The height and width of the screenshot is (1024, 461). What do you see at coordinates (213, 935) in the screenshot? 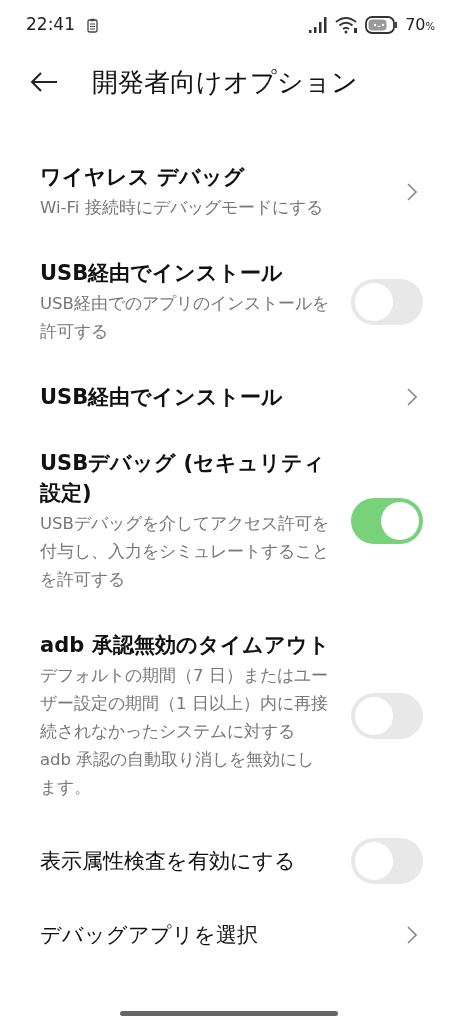
I see `setting-title: デバッグアプリを選択` at bounding box center [213, 935].